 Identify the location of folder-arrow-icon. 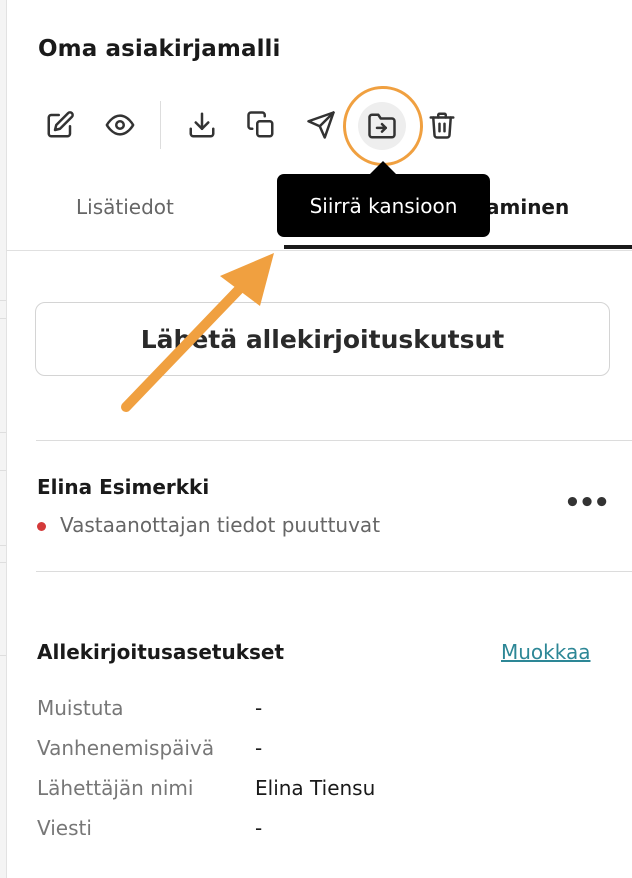
(382, 126).